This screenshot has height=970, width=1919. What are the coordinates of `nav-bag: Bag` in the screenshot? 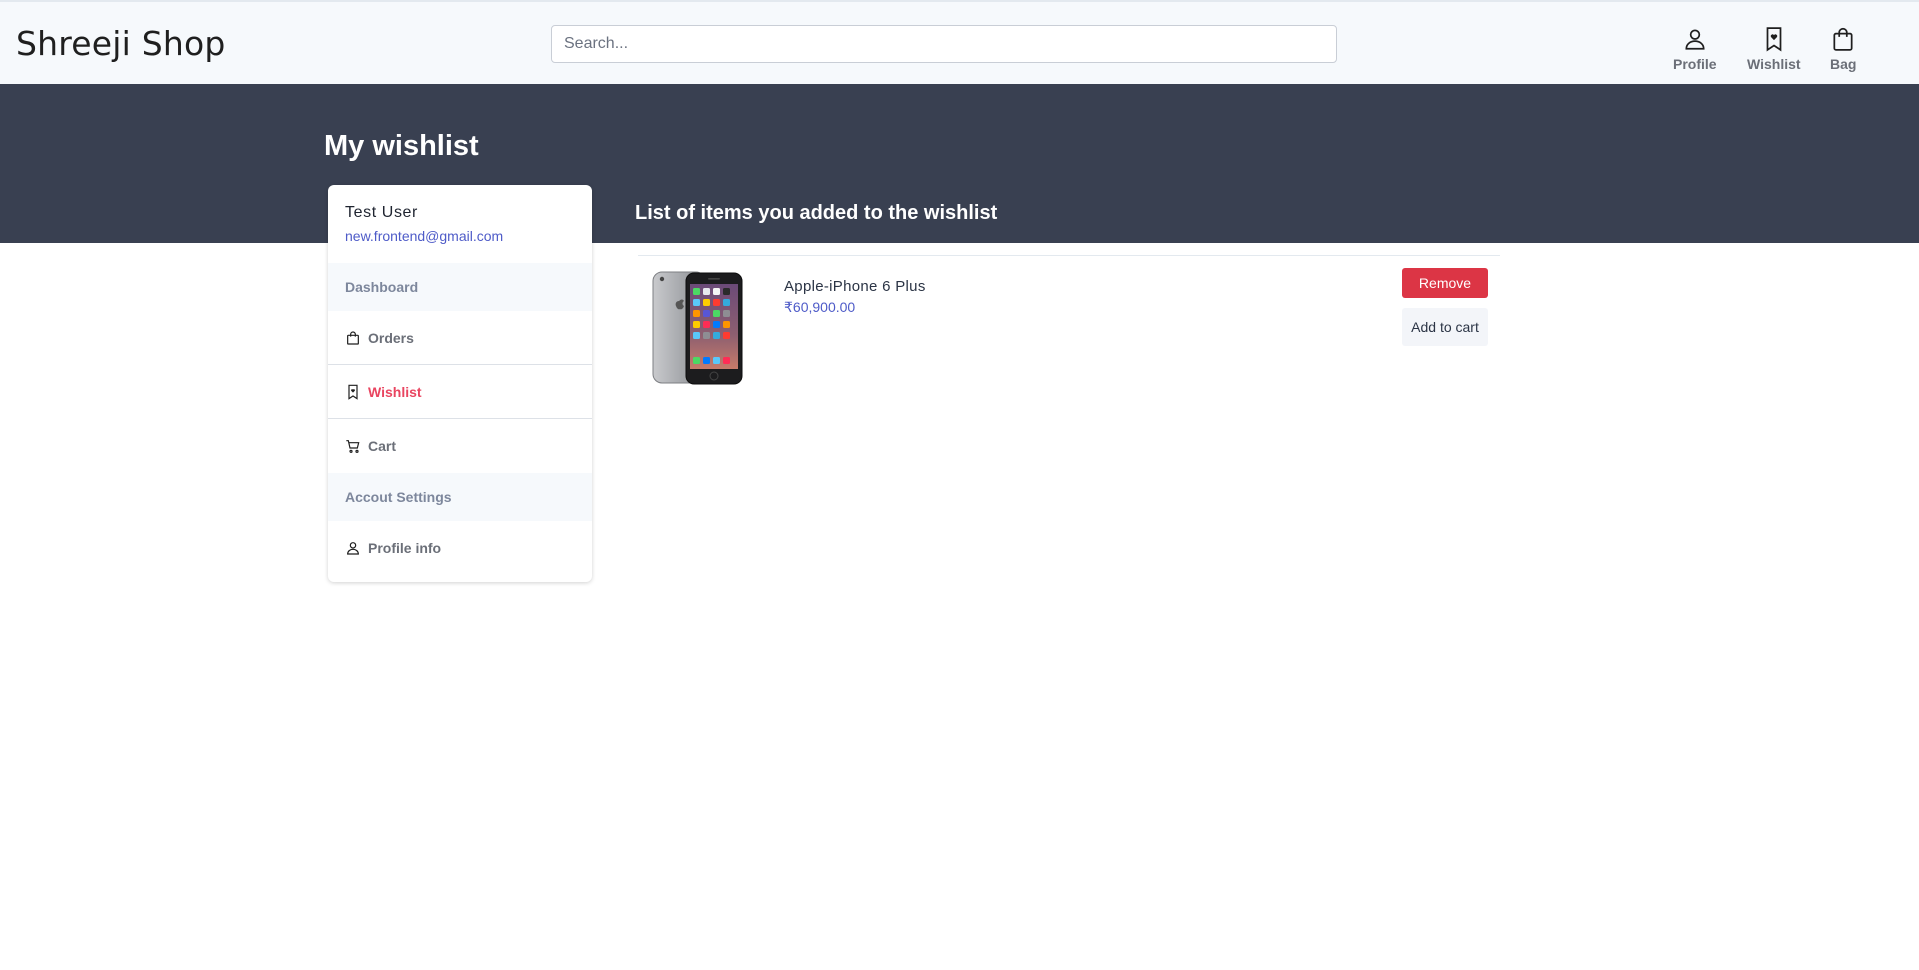 It's located at (1843, 49).